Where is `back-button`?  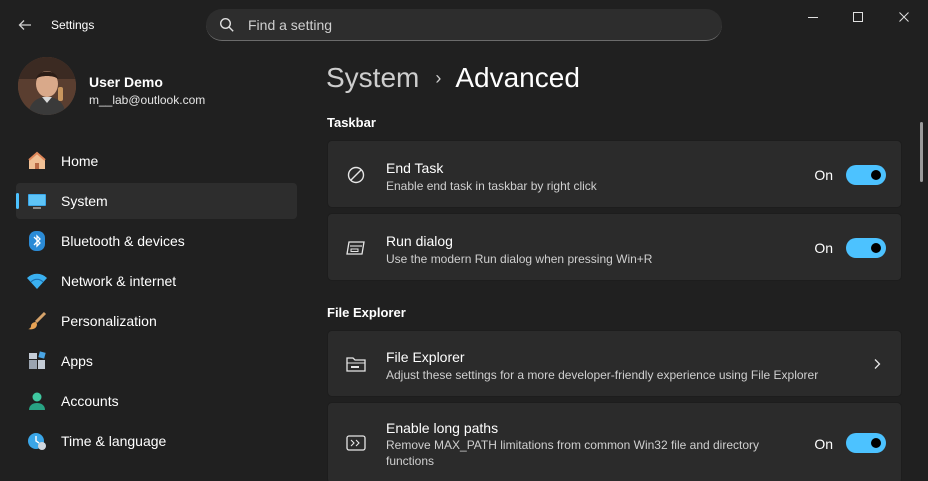
back-button is located at coordinates (25, 25).